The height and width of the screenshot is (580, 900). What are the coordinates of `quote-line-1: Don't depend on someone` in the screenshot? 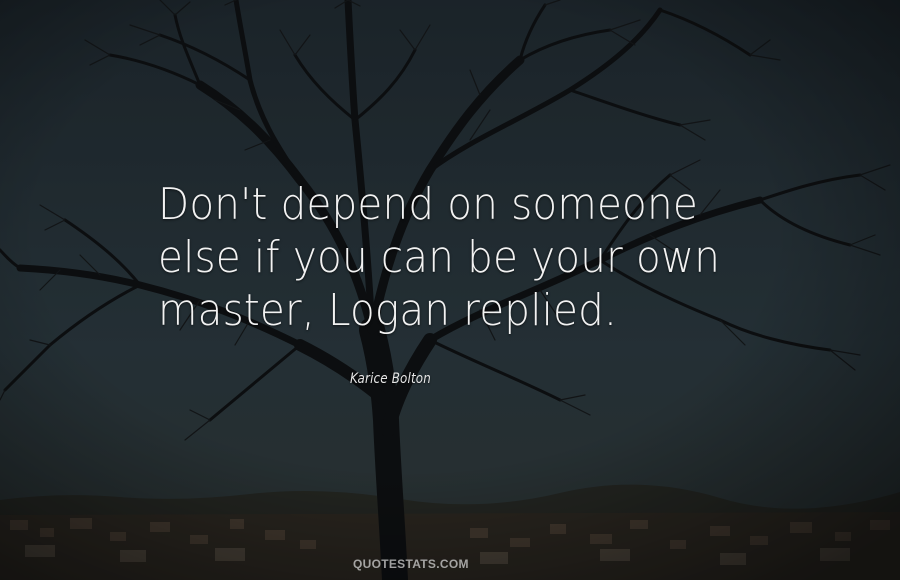 It's located at (428, 204).